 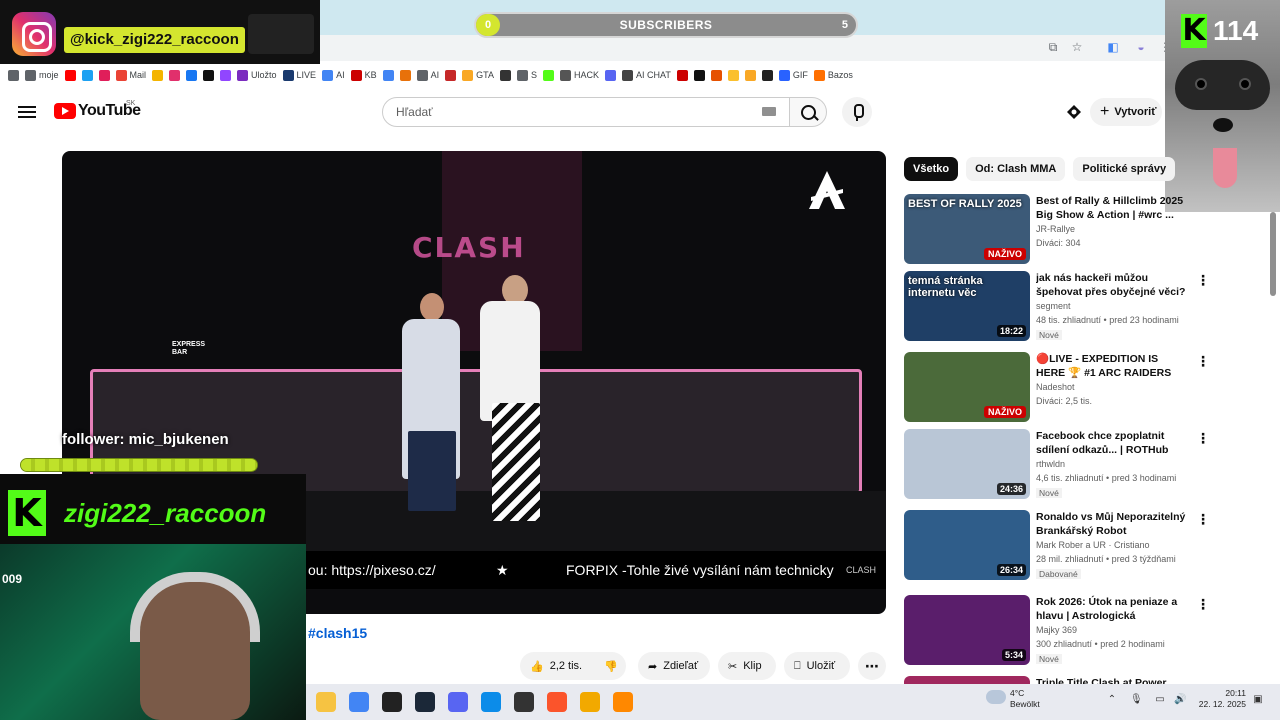 What do you see at coordinates (1126, 112) in the screenshot?
I see `create-button: + Vytvoriť` at bounding box center [1126, 112].